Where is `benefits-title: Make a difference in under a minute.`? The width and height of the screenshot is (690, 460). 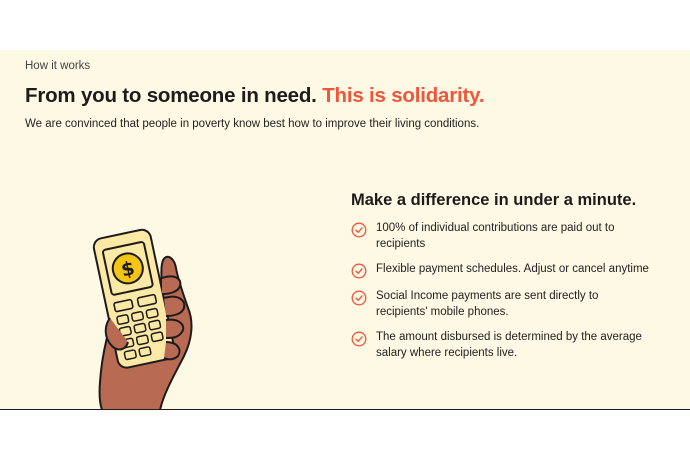 benefits-title: Make a difference in under a minute. is located at coordinates (494, 200).